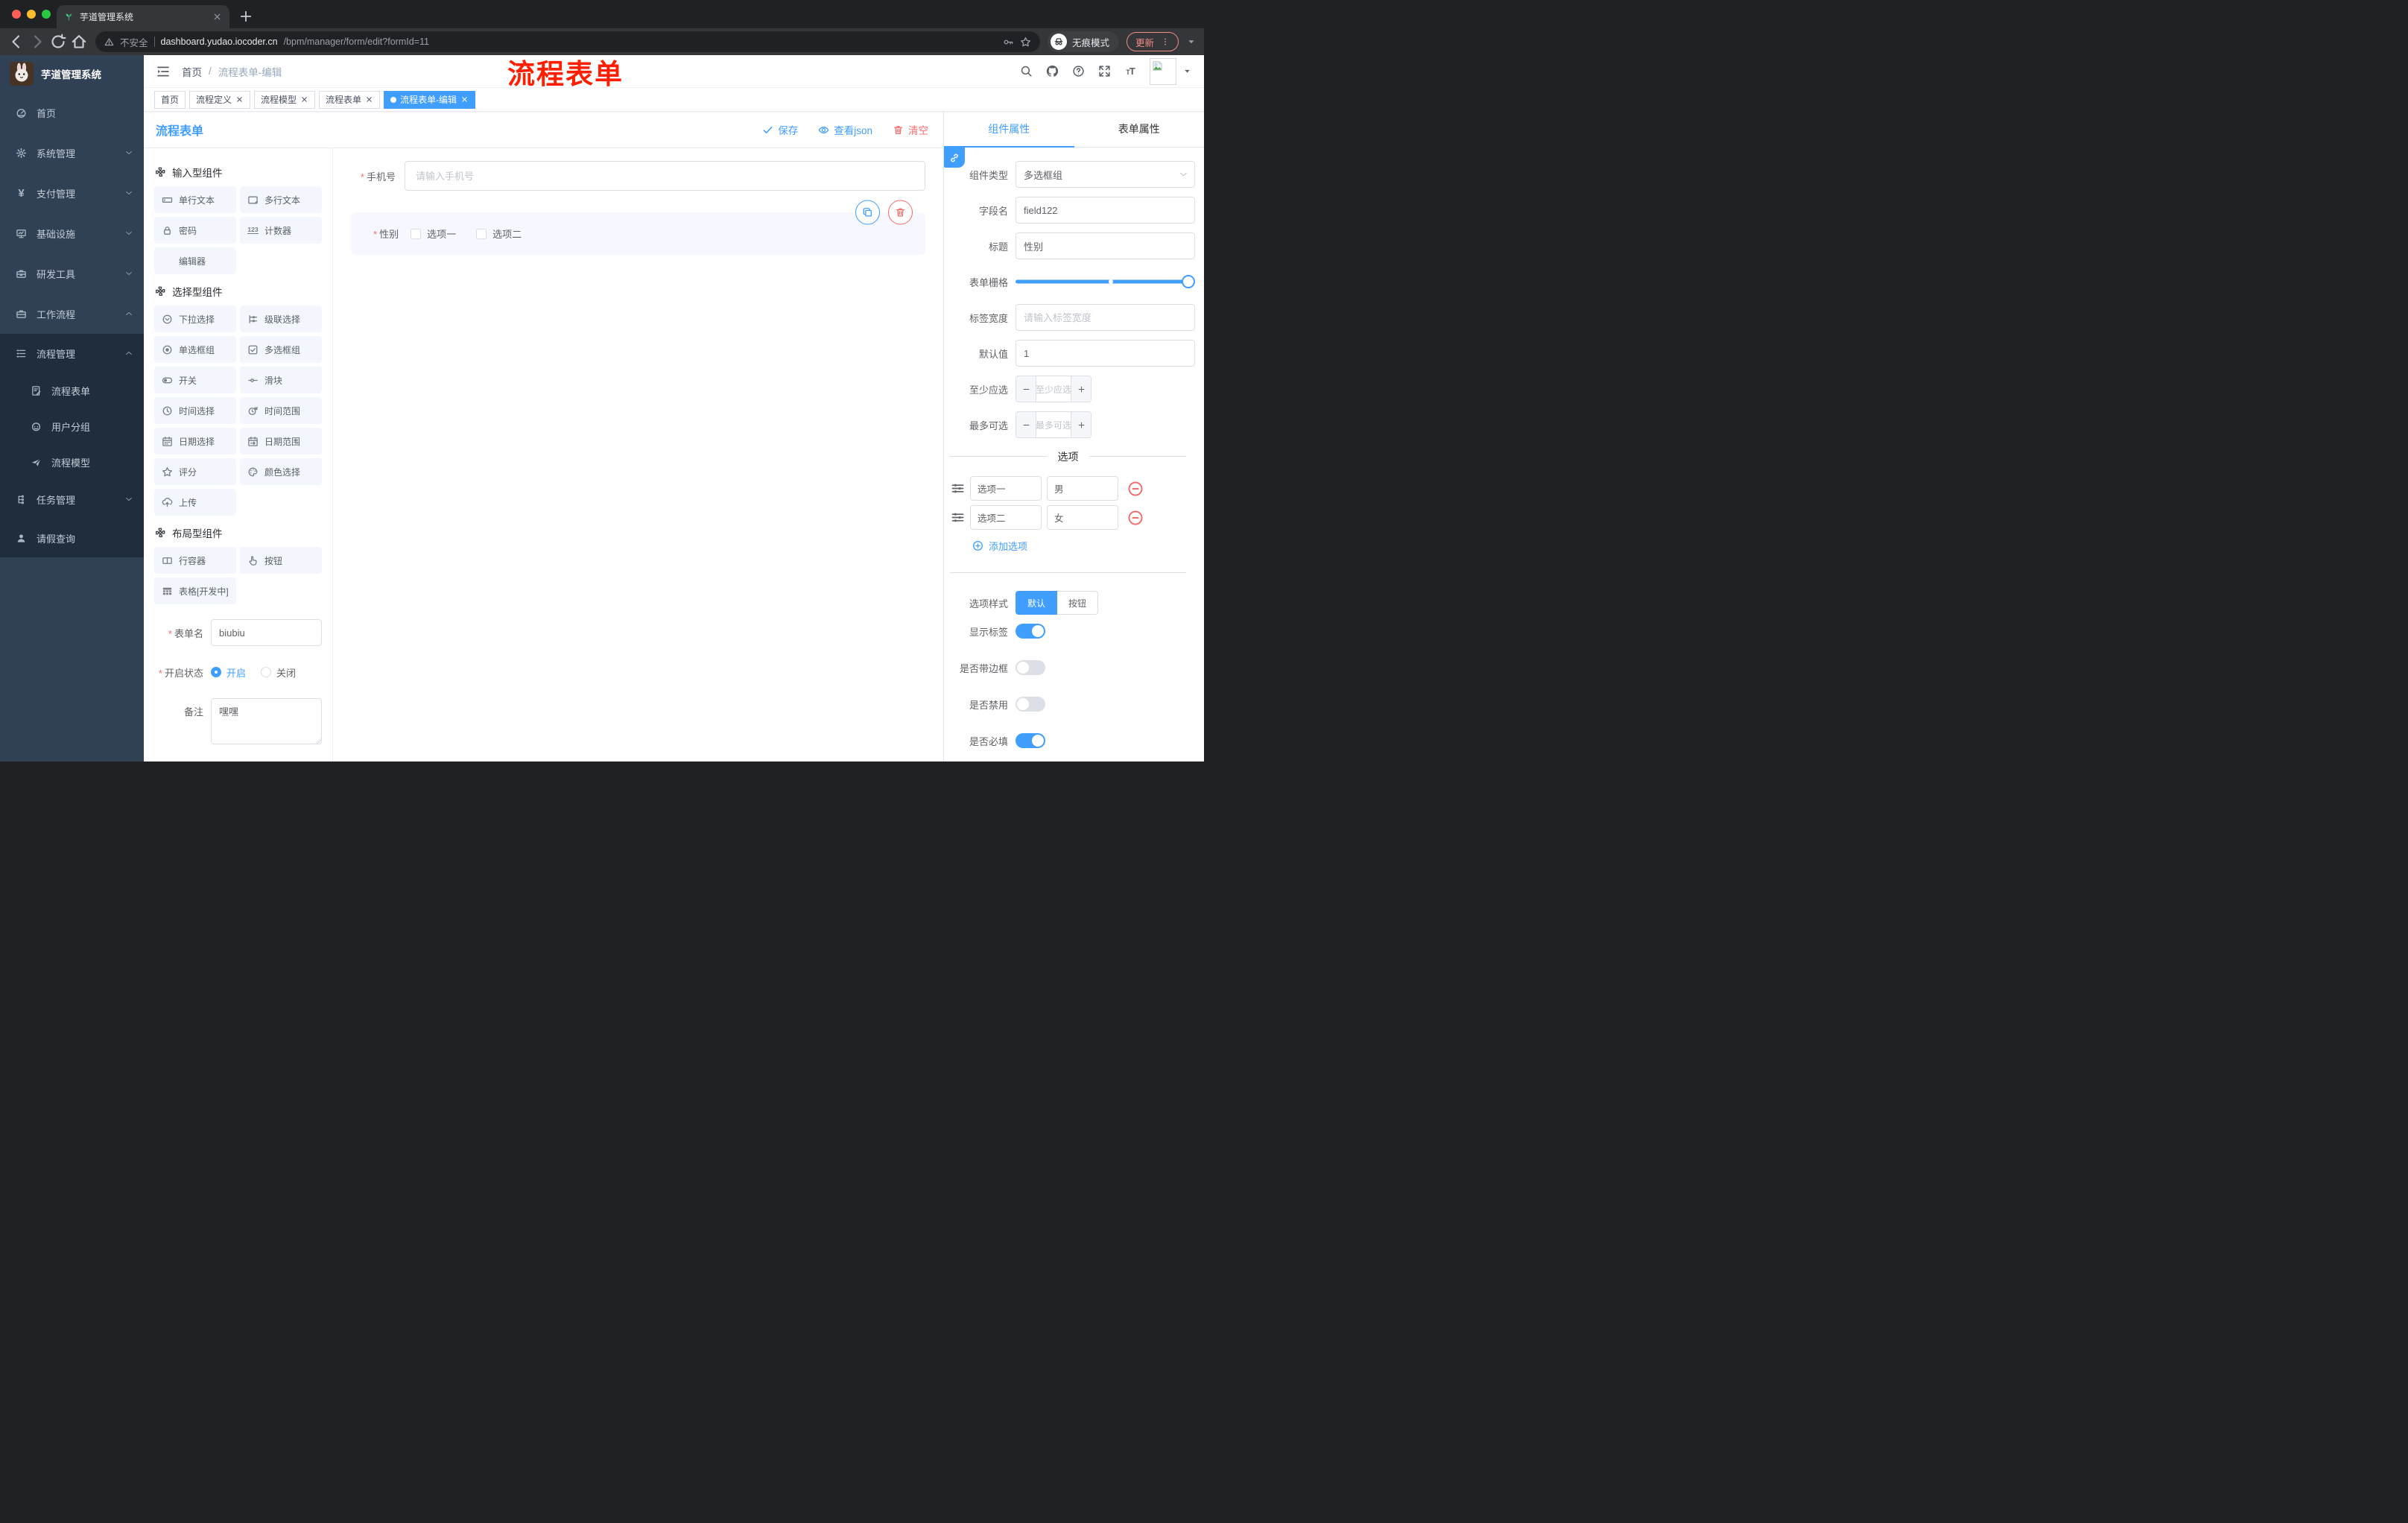  I want to click on palette-item-editor: 编辑器, so click(195, 261).